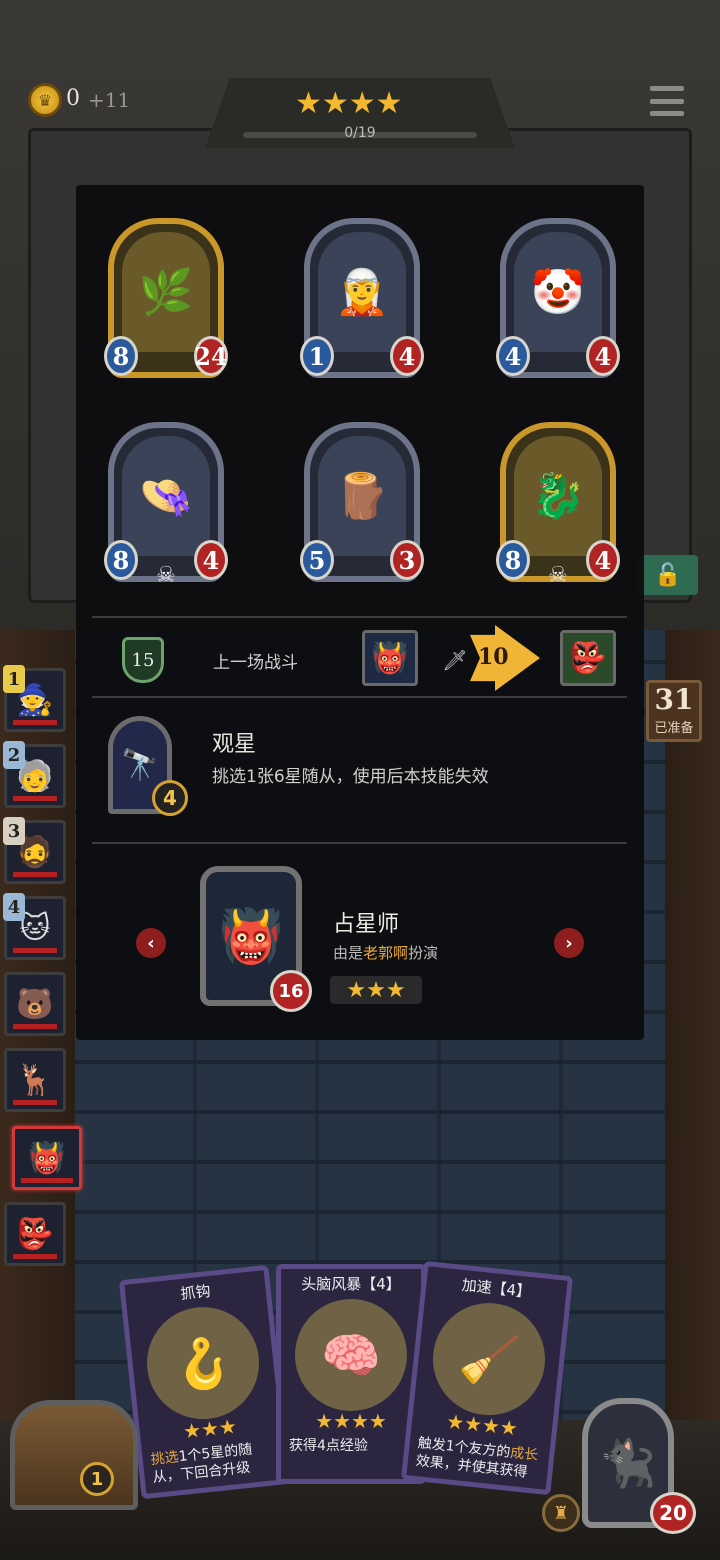  What do you see at coordinates (348, 953) in the screenshot?
I see `played-by-prefix: 由是` at bounding box center [348, 953].